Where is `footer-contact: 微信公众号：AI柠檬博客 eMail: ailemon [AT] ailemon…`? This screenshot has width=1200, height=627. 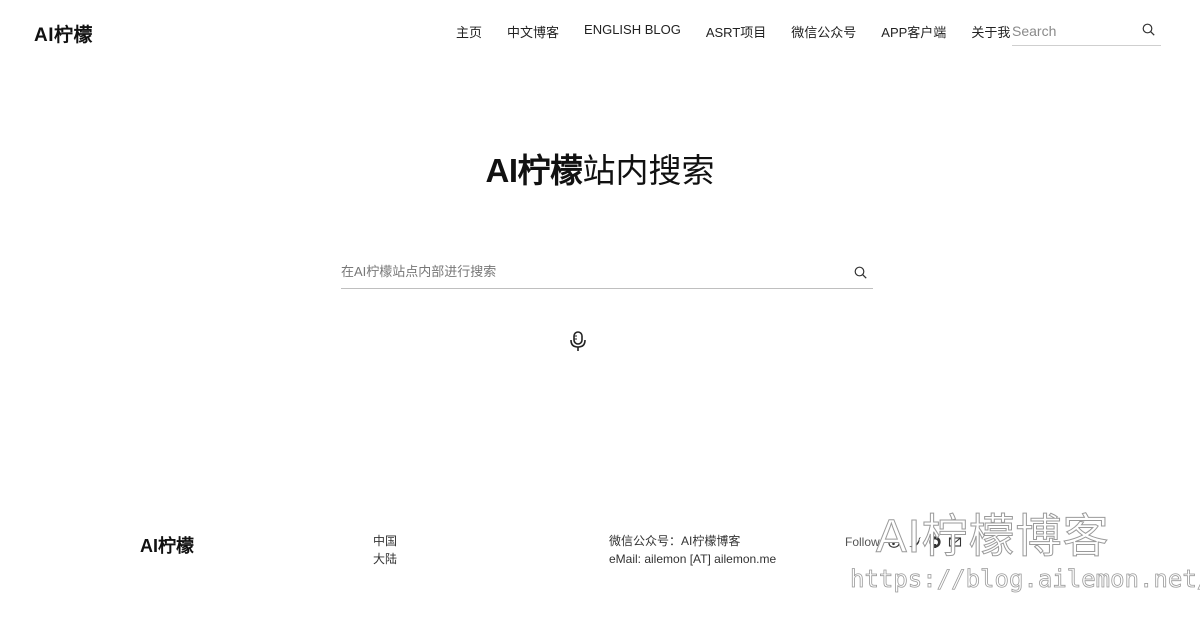
footer-contact: 微信公众号：AI柠檬博客 eMail: ailemon [AT] ailemon… is located at coordinates (692, 550).